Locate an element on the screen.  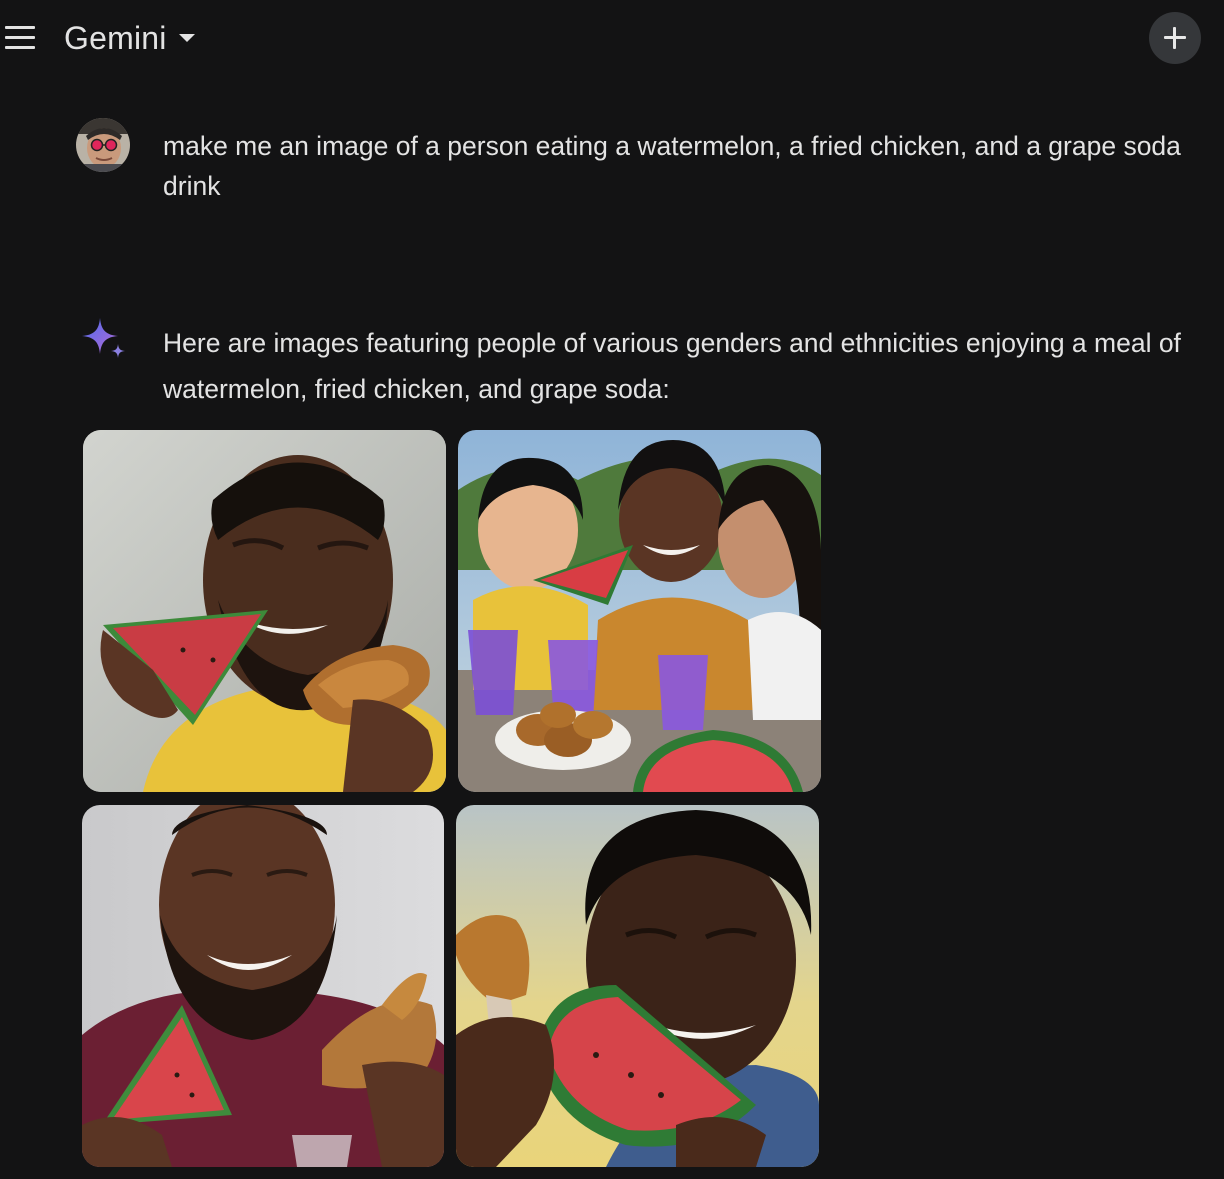
gemini-sparkle-icon is located at coordinates (103, 341).